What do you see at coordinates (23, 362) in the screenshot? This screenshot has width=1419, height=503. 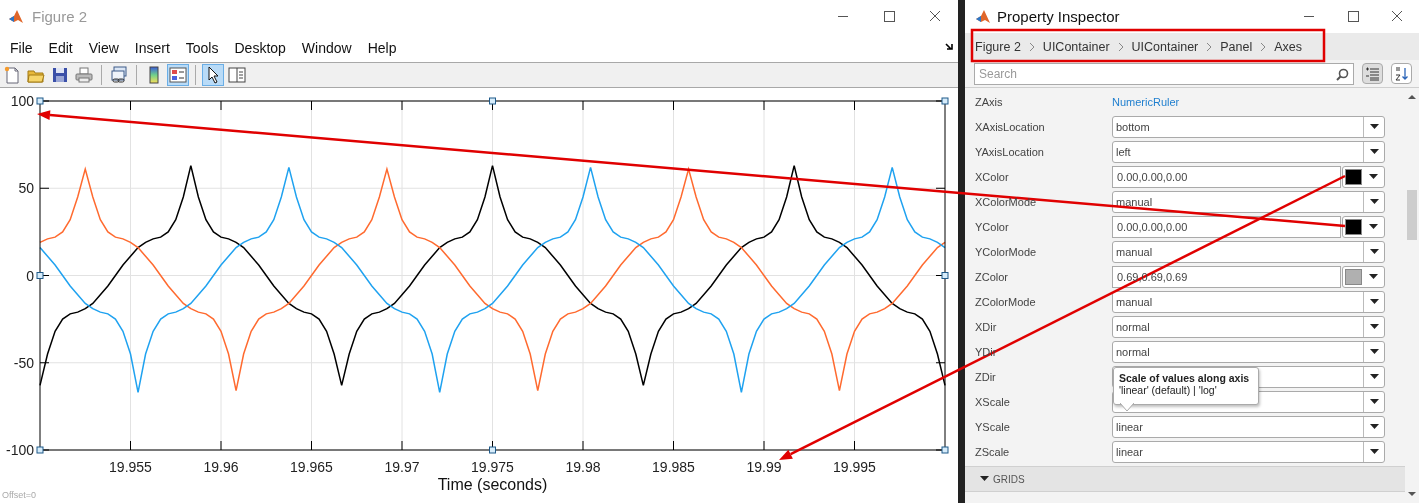 I see `y-tick-label: -50` at bounding box center [23, 362].